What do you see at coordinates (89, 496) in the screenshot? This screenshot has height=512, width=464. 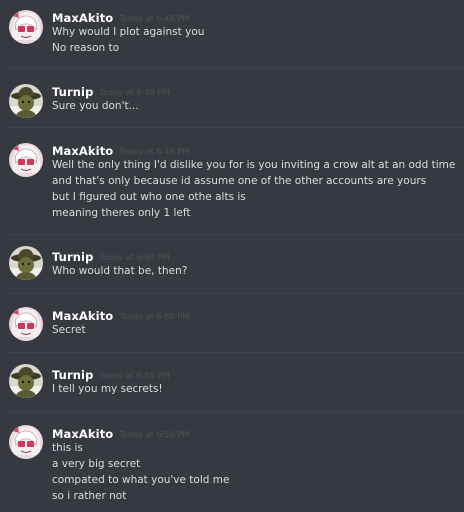 I see `message-line: so i rather not` at bounding box center [89, 496].